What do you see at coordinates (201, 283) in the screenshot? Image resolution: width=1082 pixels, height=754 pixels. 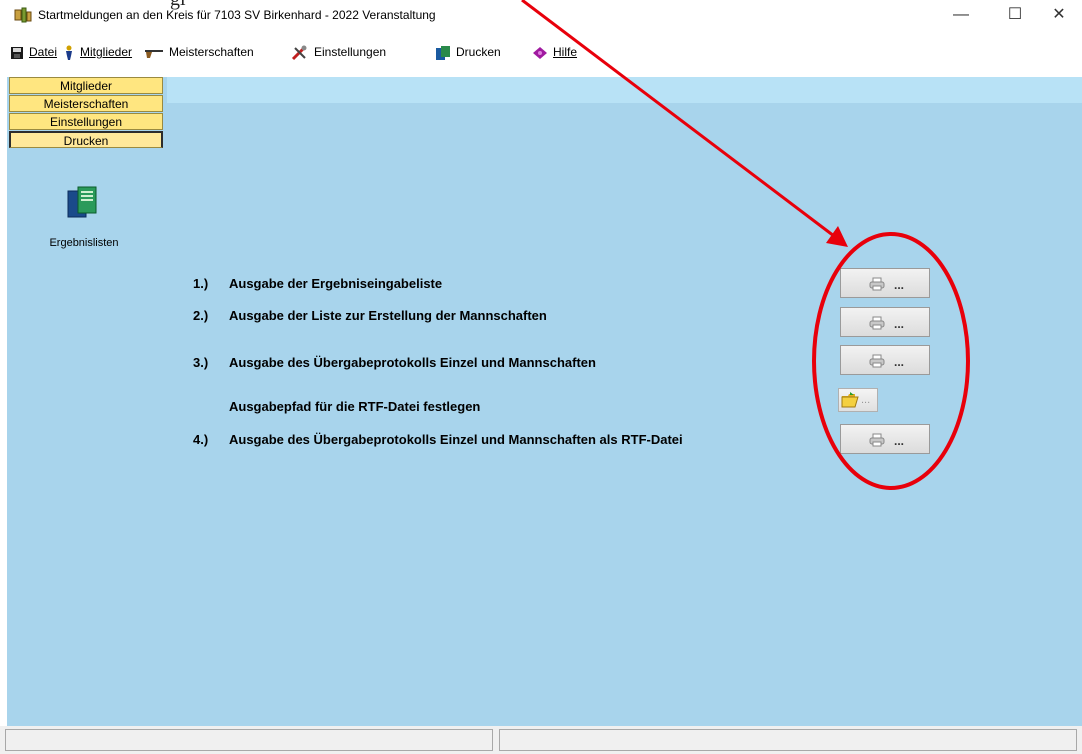 I see `row-1-number: 1.)` at bounding box center [201, 283].